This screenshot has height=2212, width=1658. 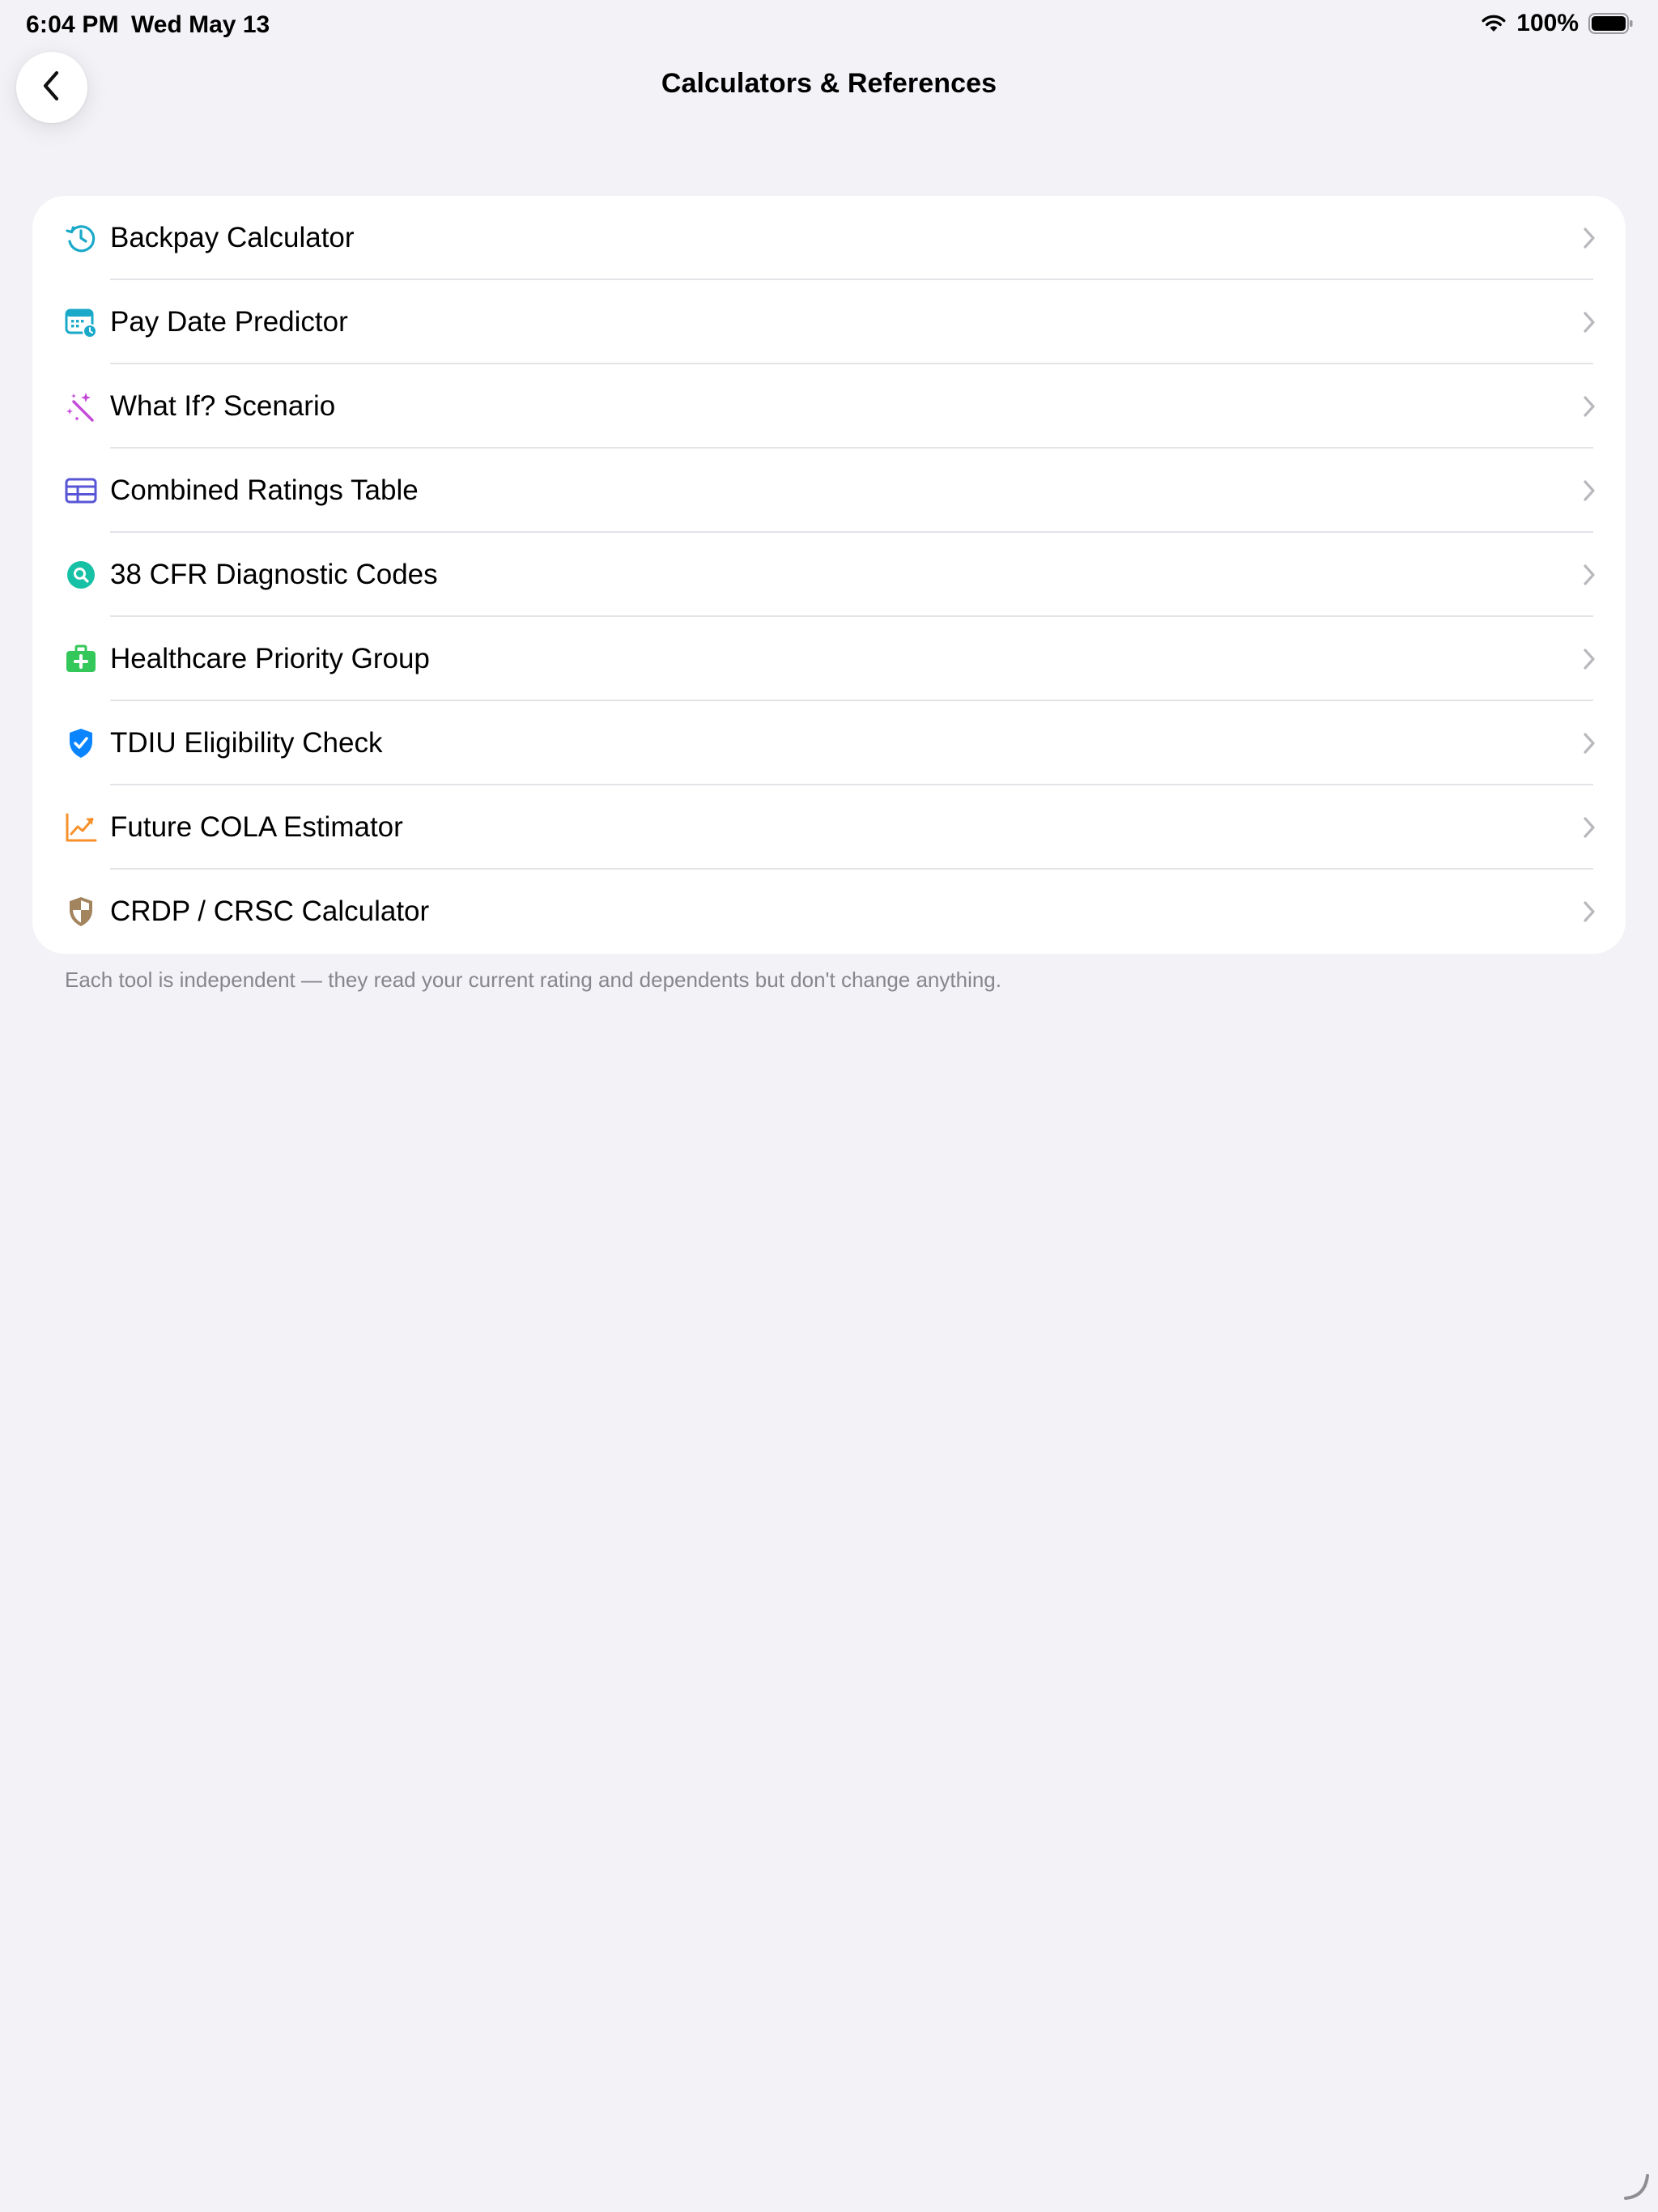 I want to click on magic-wand-icon, so click(x=81, y=406).